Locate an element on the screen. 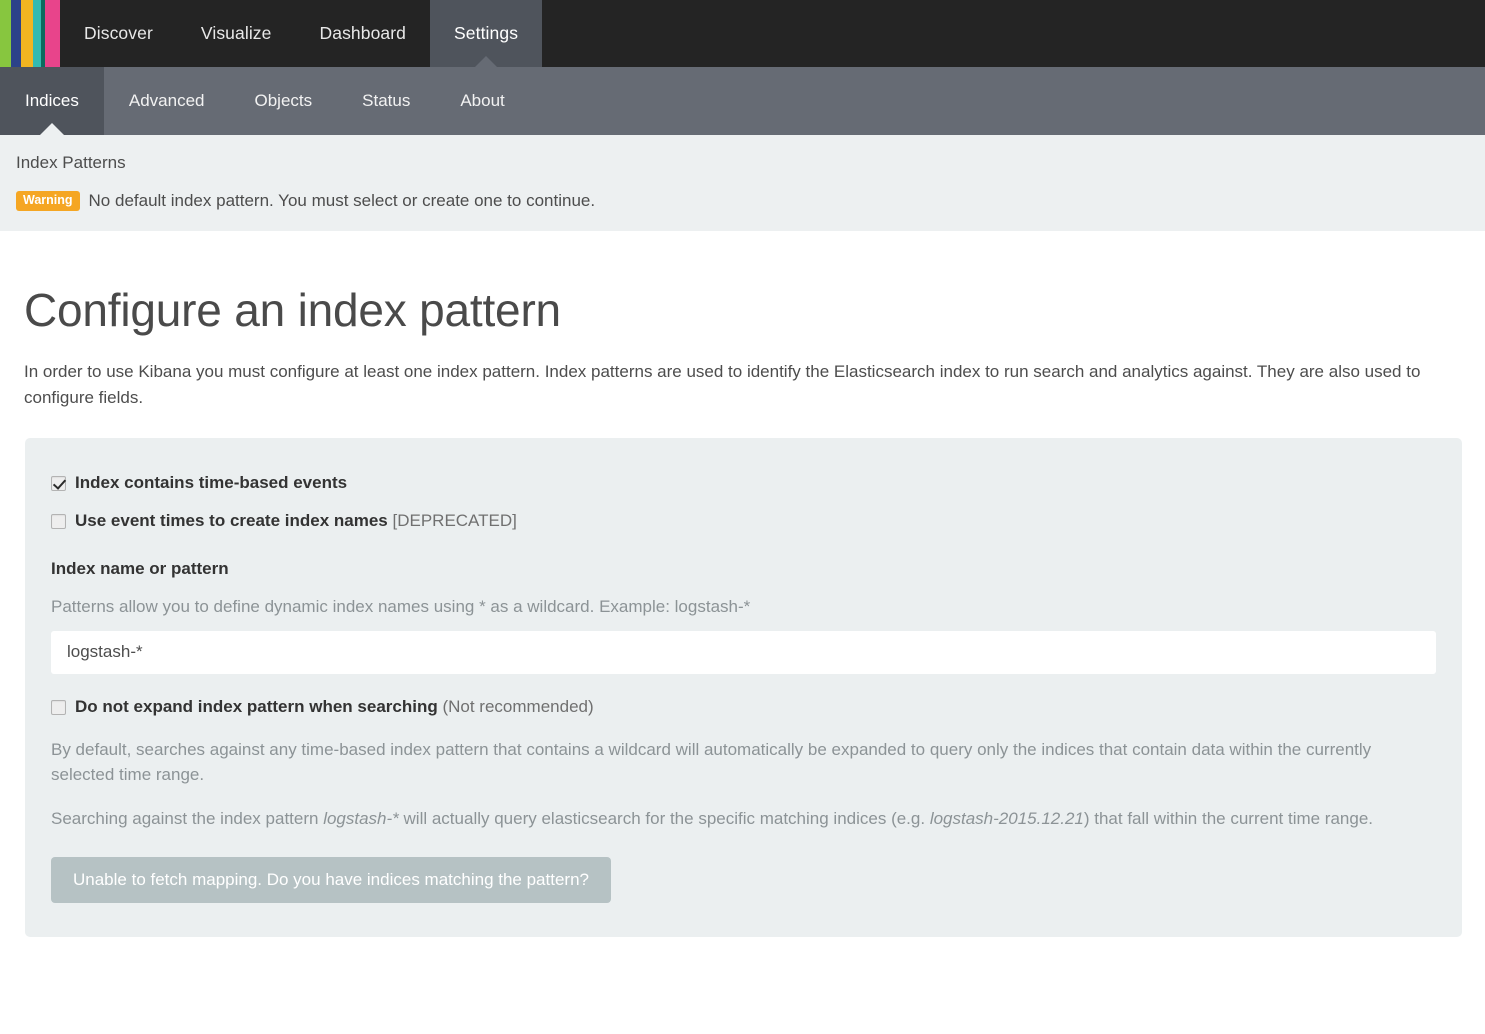  search-explainer-part1: Searching against the index pattern is located at coordinates (187, 818).